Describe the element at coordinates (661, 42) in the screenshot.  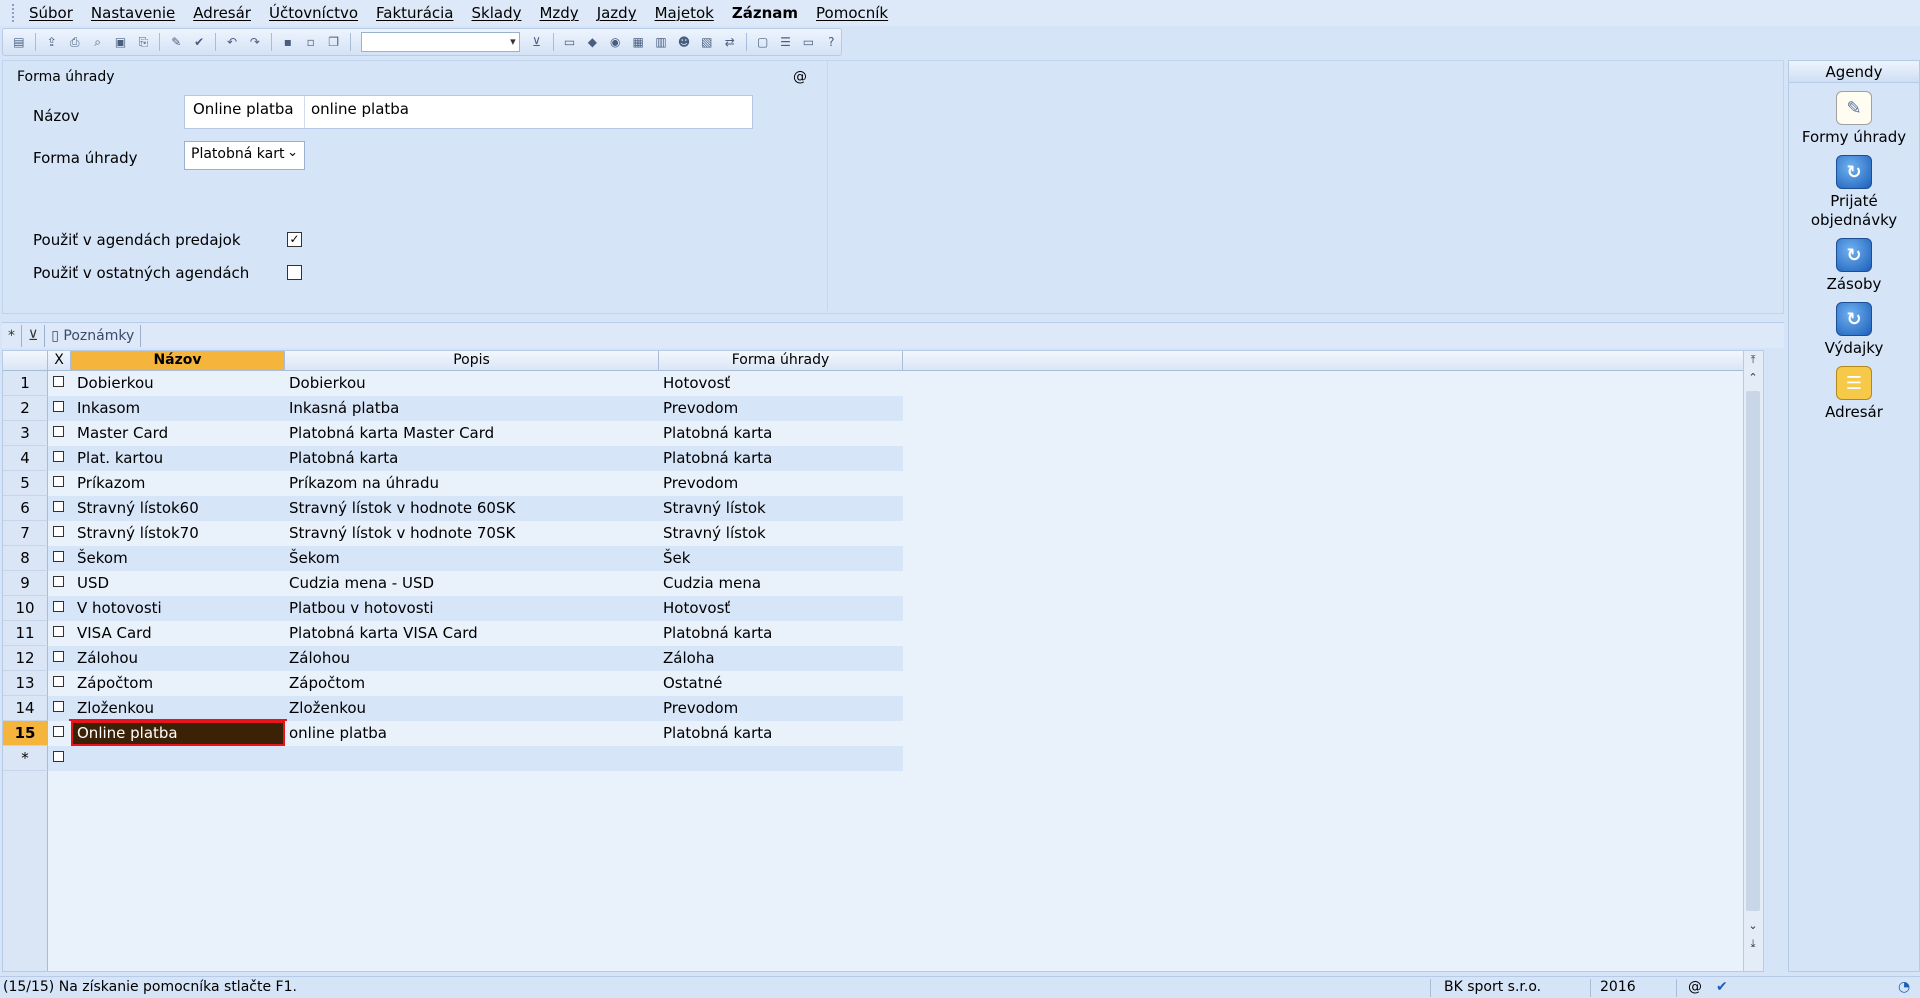
I see `calculator-icon: ▥` at that location.